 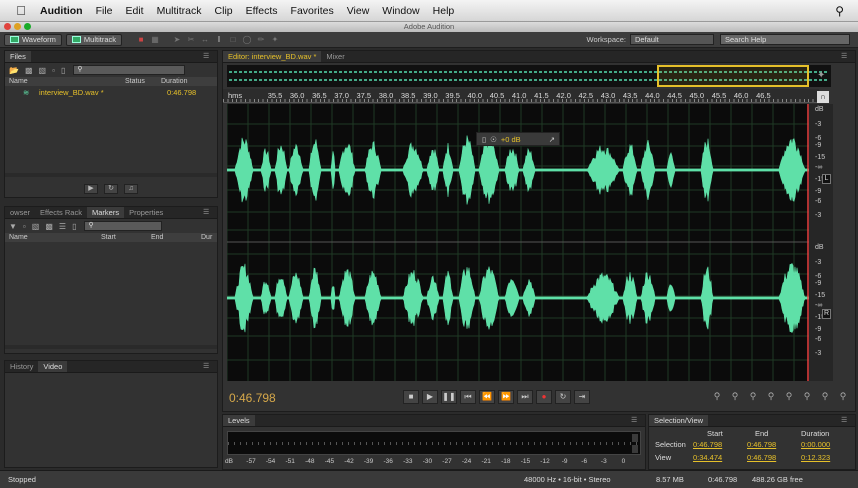 I want to click on file-row: ≋ interview_BD.wav * 0:46.798, so click(x=111, y=92).